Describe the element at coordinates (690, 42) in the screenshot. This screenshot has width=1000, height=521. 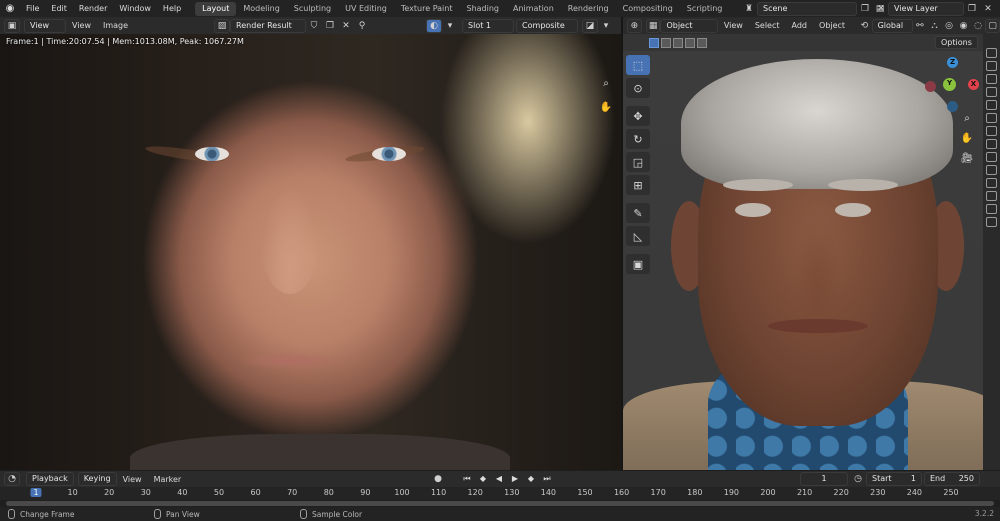
I see `select-mode-invert-icon` at that location.